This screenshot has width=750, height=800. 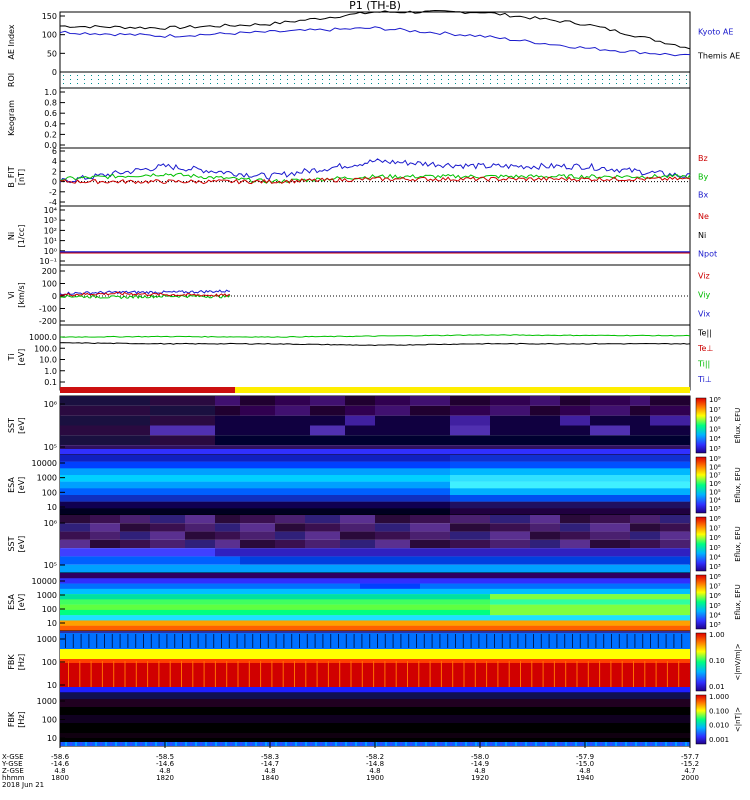 I want to click on spectrogram-fbk-b-colorbar-tick: 0.001, so click(x=719, y=740).